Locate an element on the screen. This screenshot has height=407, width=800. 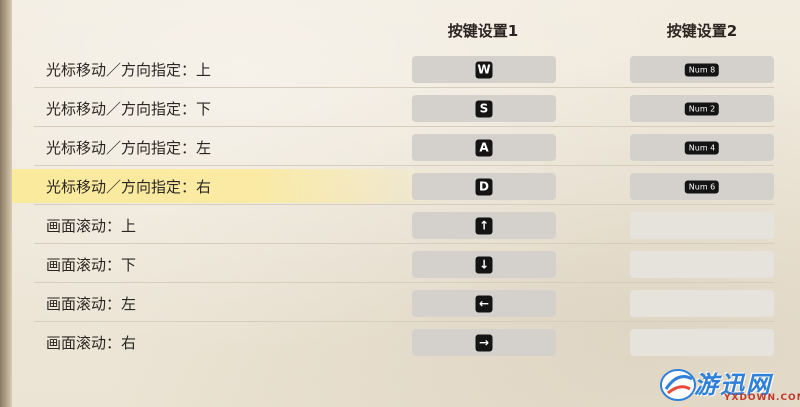
keyset-2-slot: Num 4 is located at coordinates (702, 147).